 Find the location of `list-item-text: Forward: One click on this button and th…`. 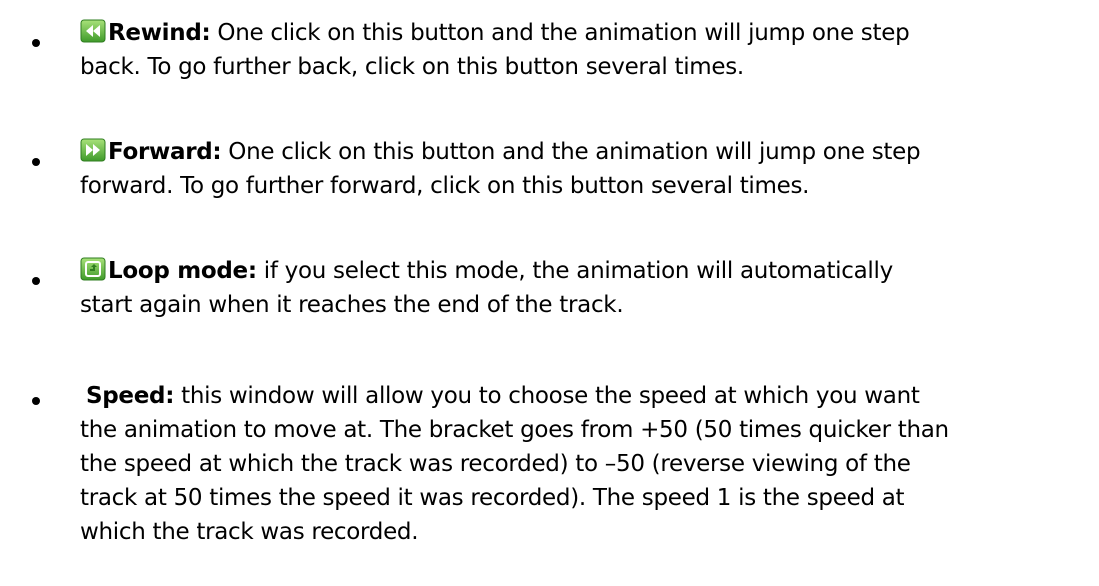

list-item-text: Forward: One click on this button and th… is located at coordinates (580, 169).